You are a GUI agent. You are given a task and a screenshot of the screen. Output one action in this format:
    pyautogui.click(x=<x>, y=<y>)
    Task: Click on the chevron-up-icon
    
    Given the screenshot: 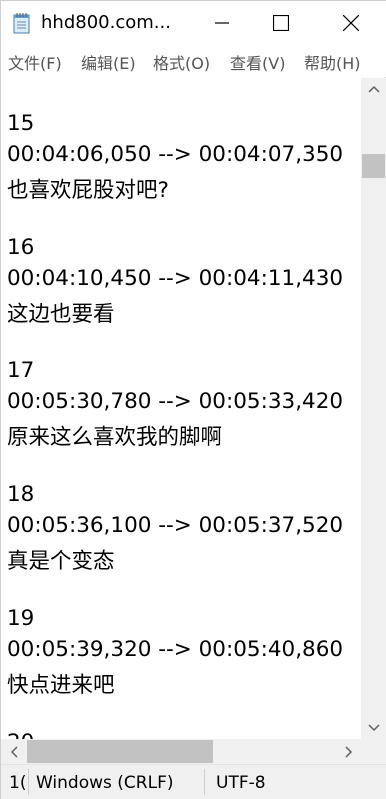 What is the action you would take?
    pyautogui.click(x=373, y=89)
    